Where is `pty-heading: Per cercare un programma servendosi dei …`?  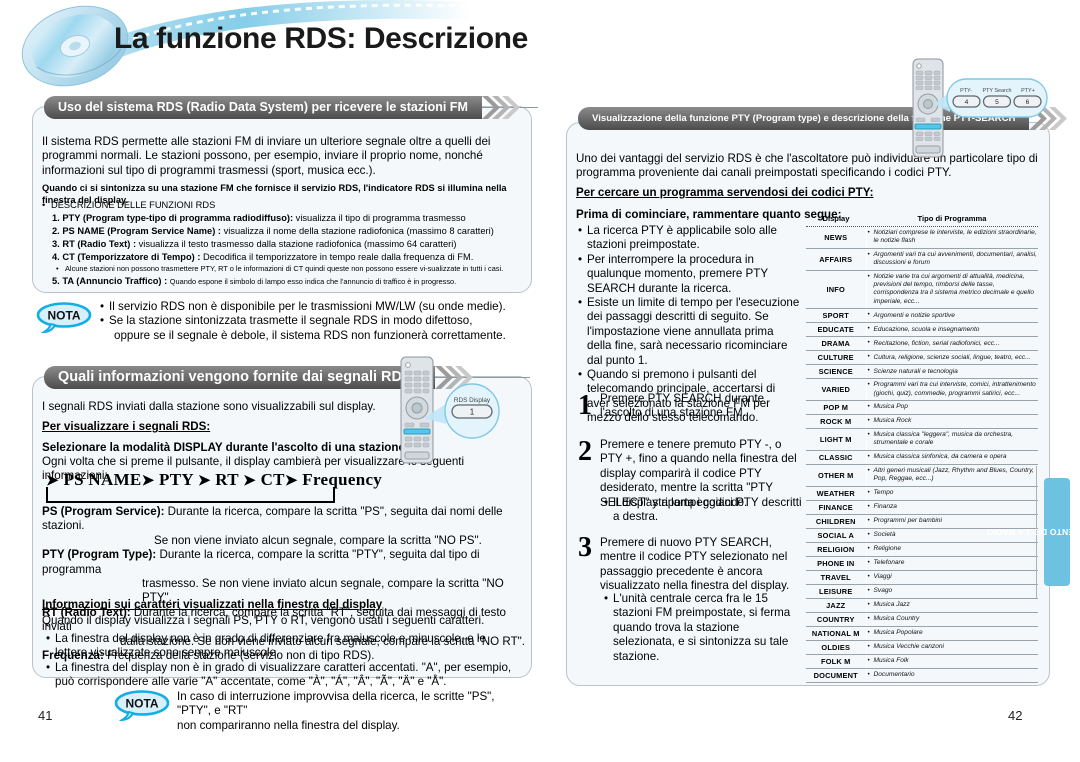
pty-heading: Per cercare un programma servendosi dei … is located at coordinates (725, 192).